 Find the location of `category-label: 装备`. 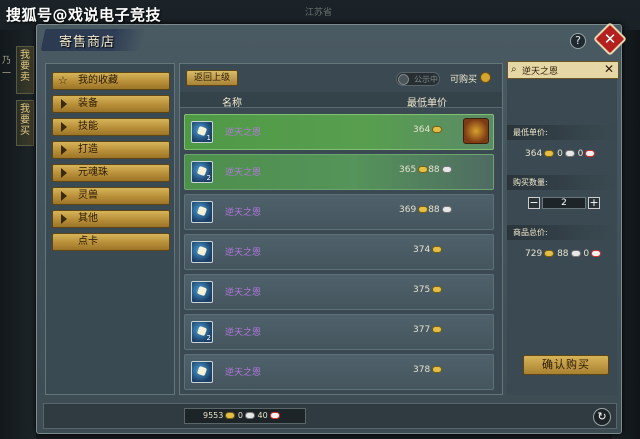

category-label: 装备 is located at coordinates (88, 103).